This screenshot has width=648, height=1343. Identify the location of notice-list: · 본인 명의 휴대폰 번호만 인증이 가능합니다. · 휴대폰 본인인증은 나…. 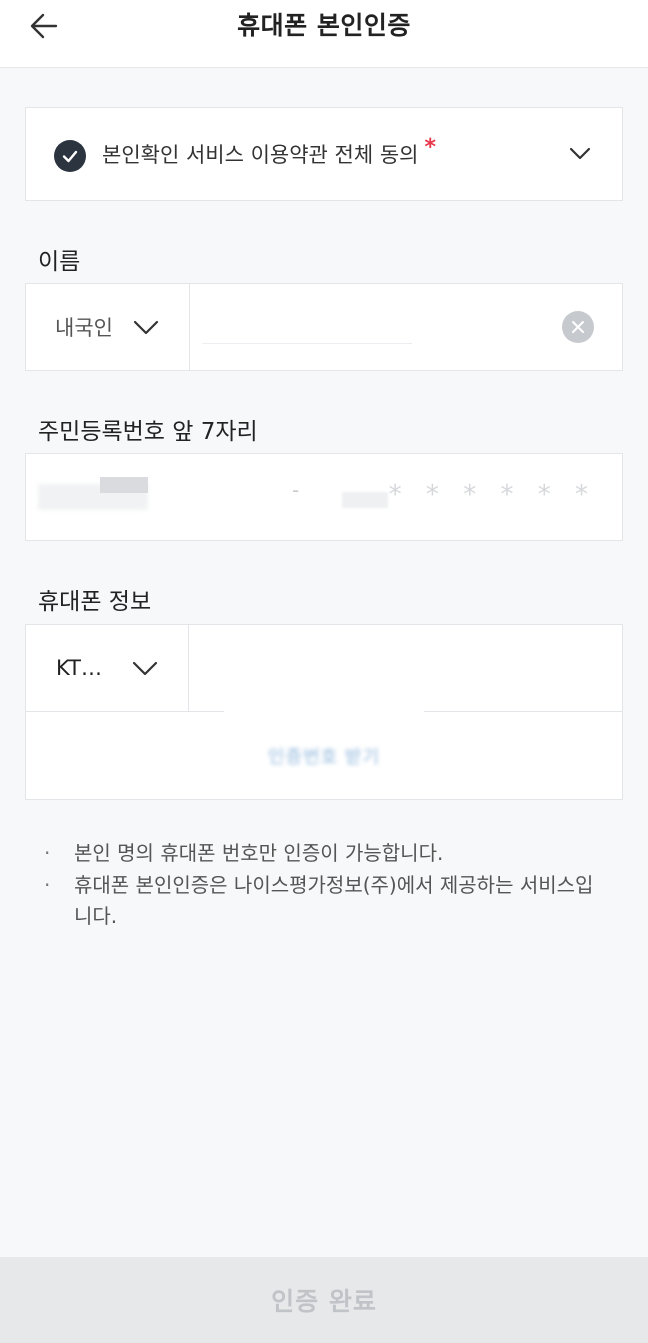
(324, 885).